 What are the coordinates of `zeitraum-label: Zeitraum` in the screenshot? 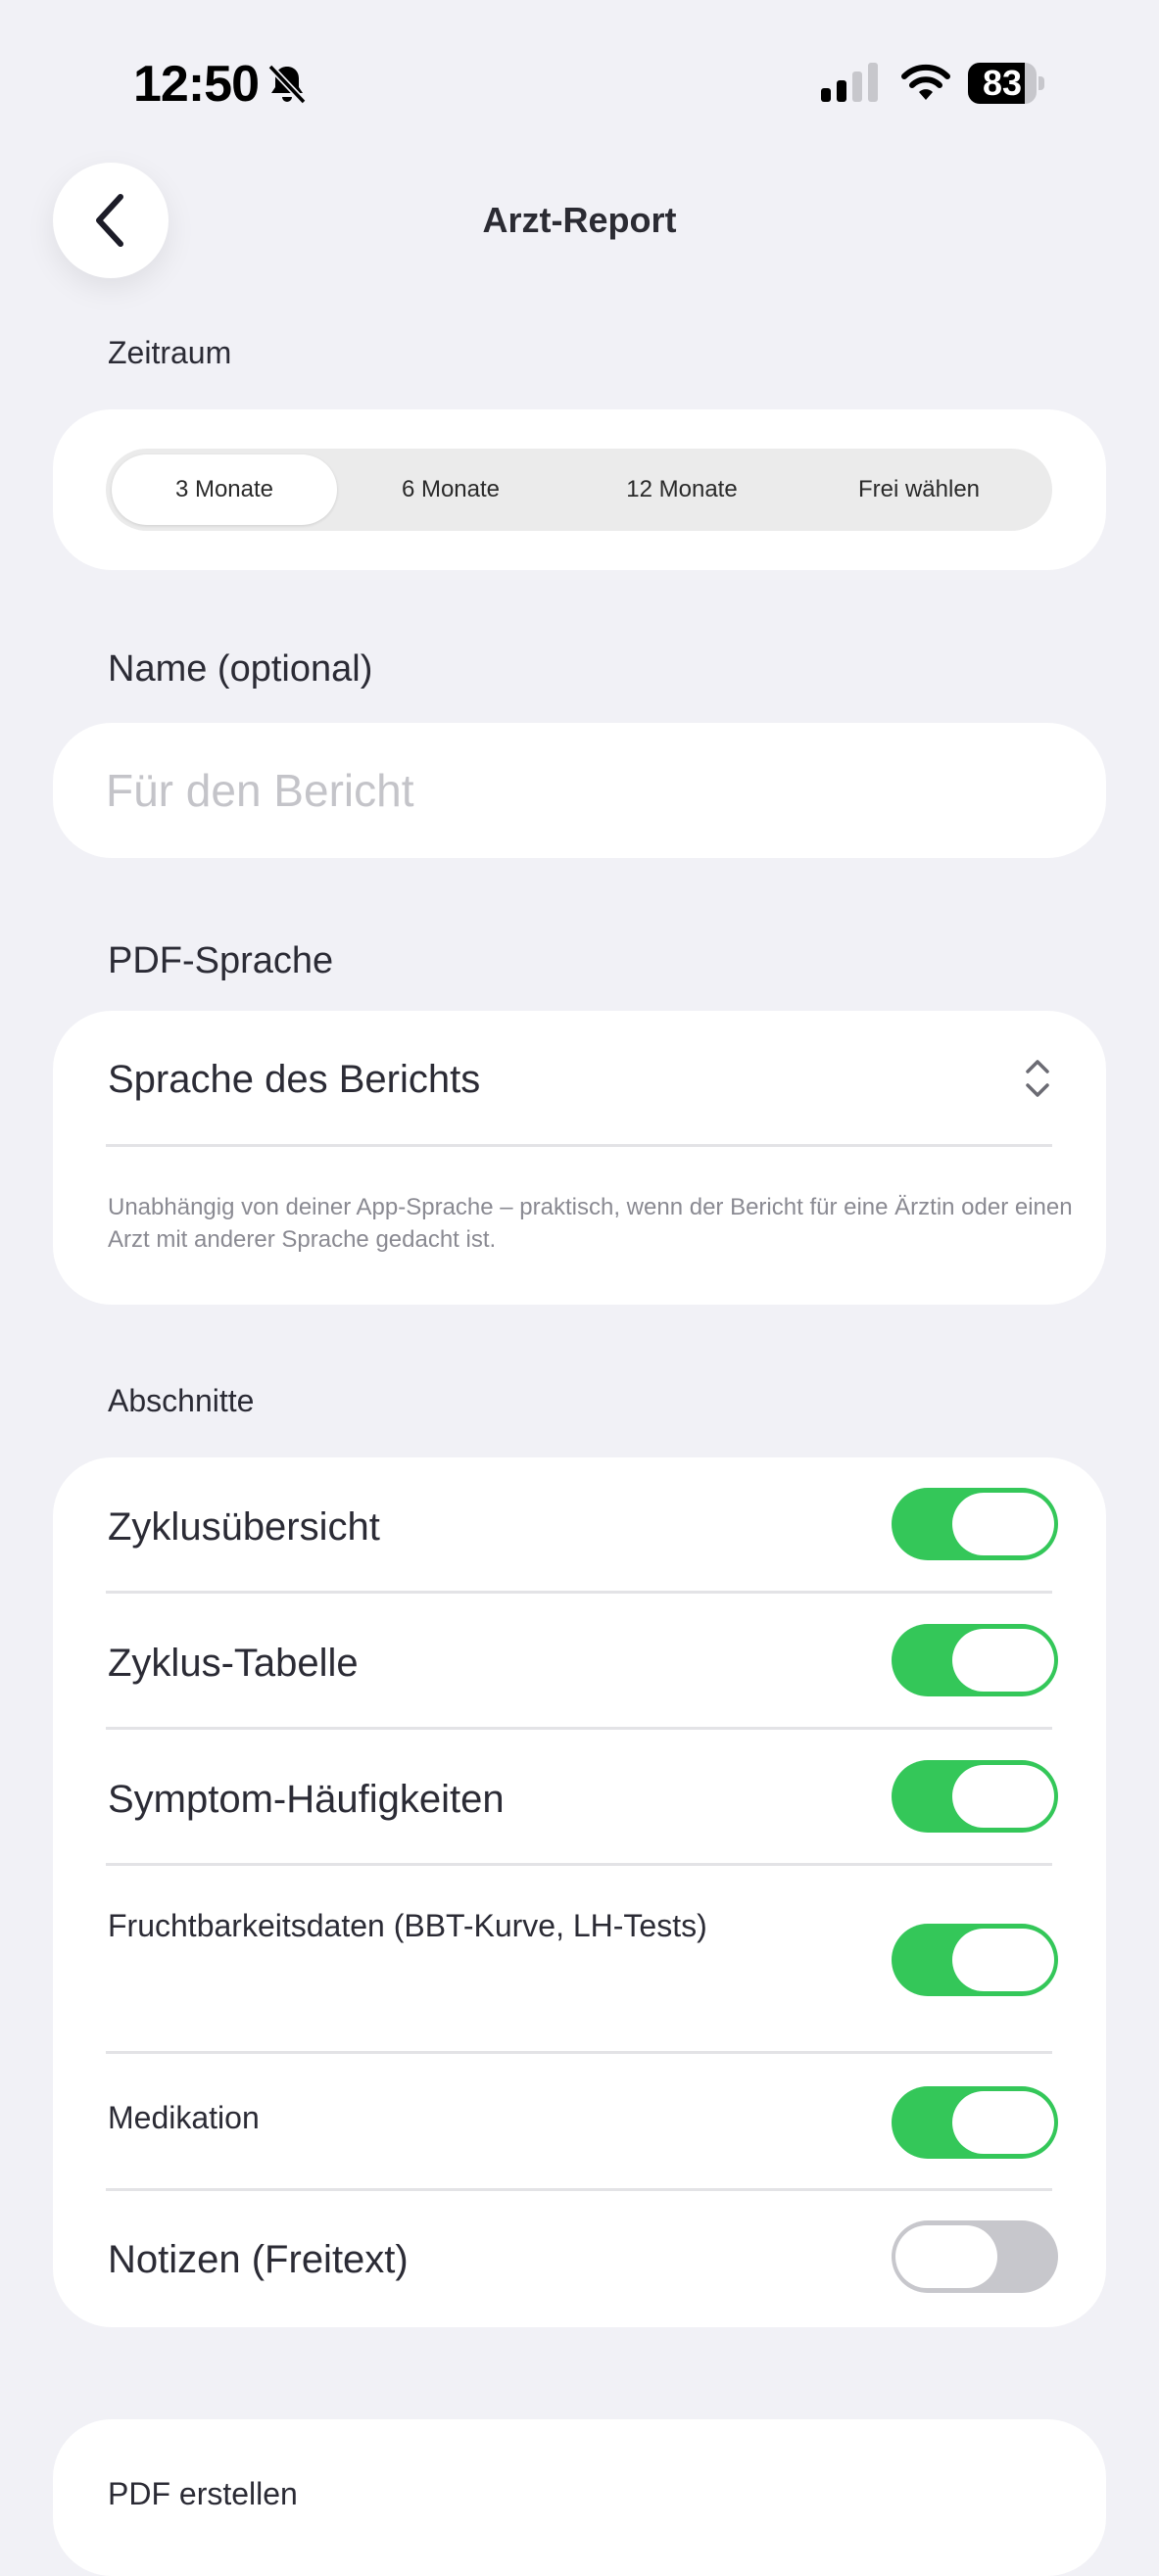 It's located at (170, 352).